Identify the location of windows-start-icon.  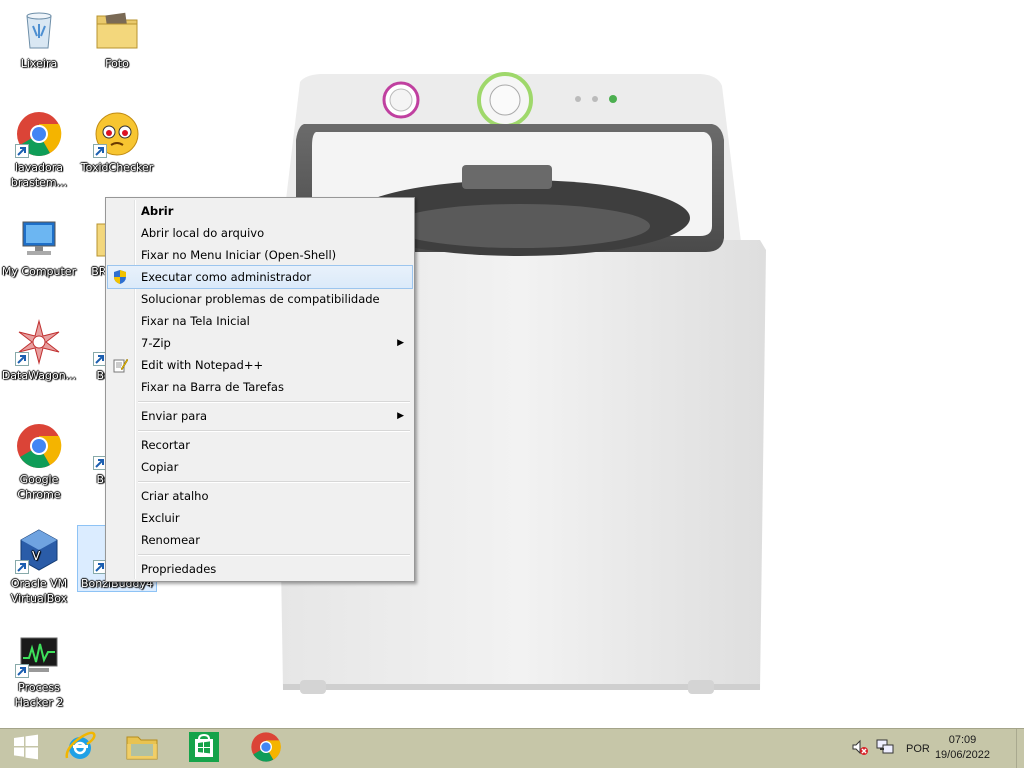
(26, 749).